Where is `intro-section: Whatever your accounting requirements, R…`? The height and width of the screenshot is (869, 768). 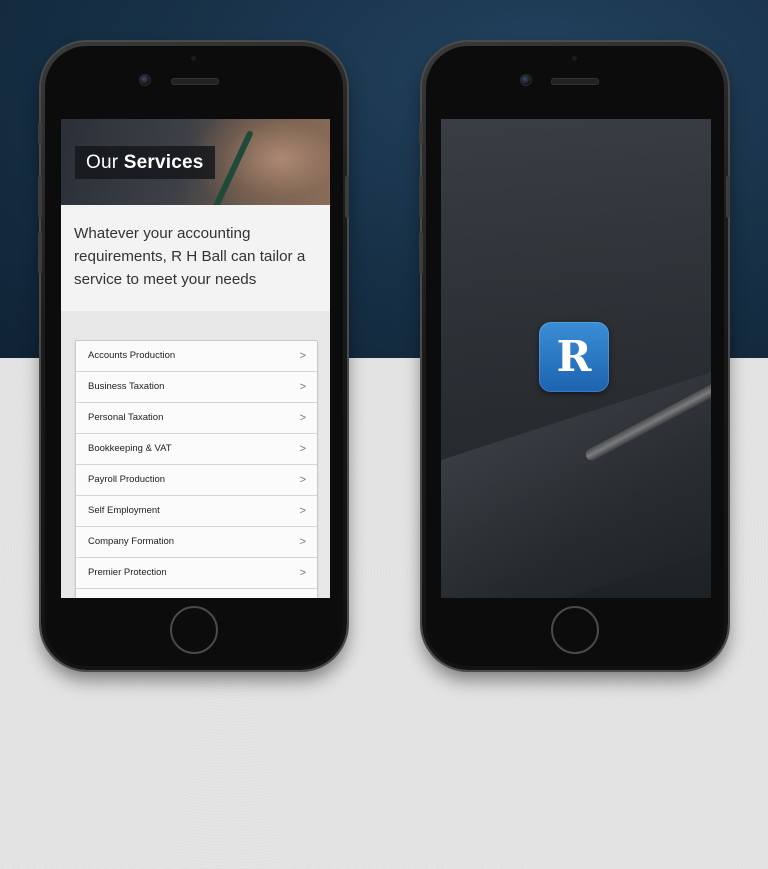
intro-section: Whatever your accounting requirements, R… is located at coordinates (195, 258).